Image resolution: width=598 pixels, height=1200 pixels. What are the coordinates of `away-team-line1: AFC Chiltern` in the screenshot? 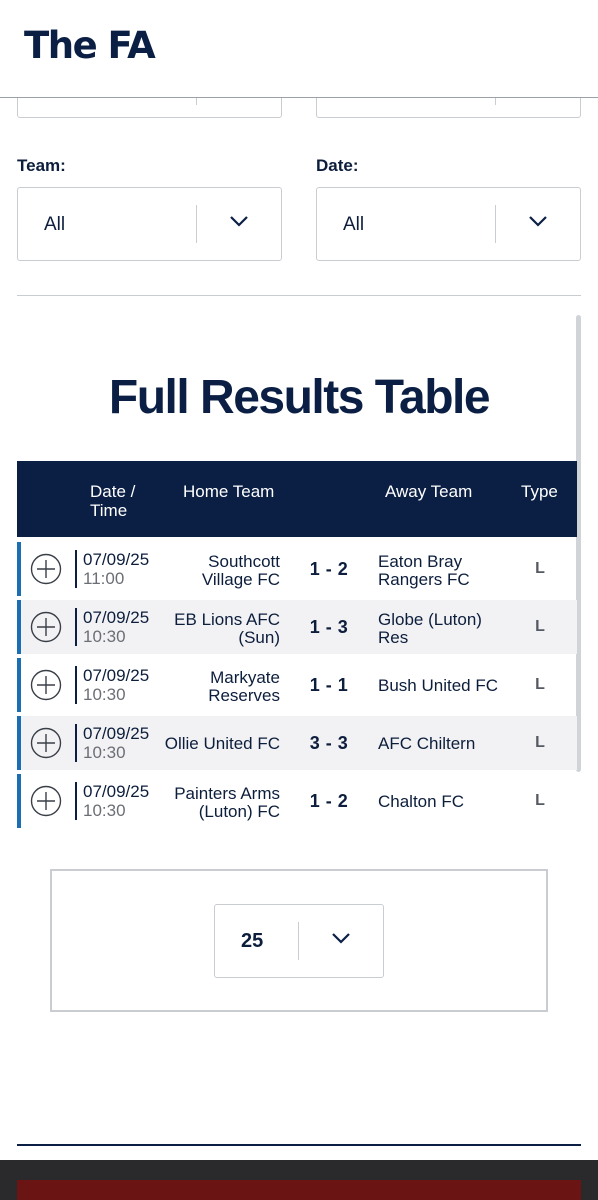 It's located at (427, 743).